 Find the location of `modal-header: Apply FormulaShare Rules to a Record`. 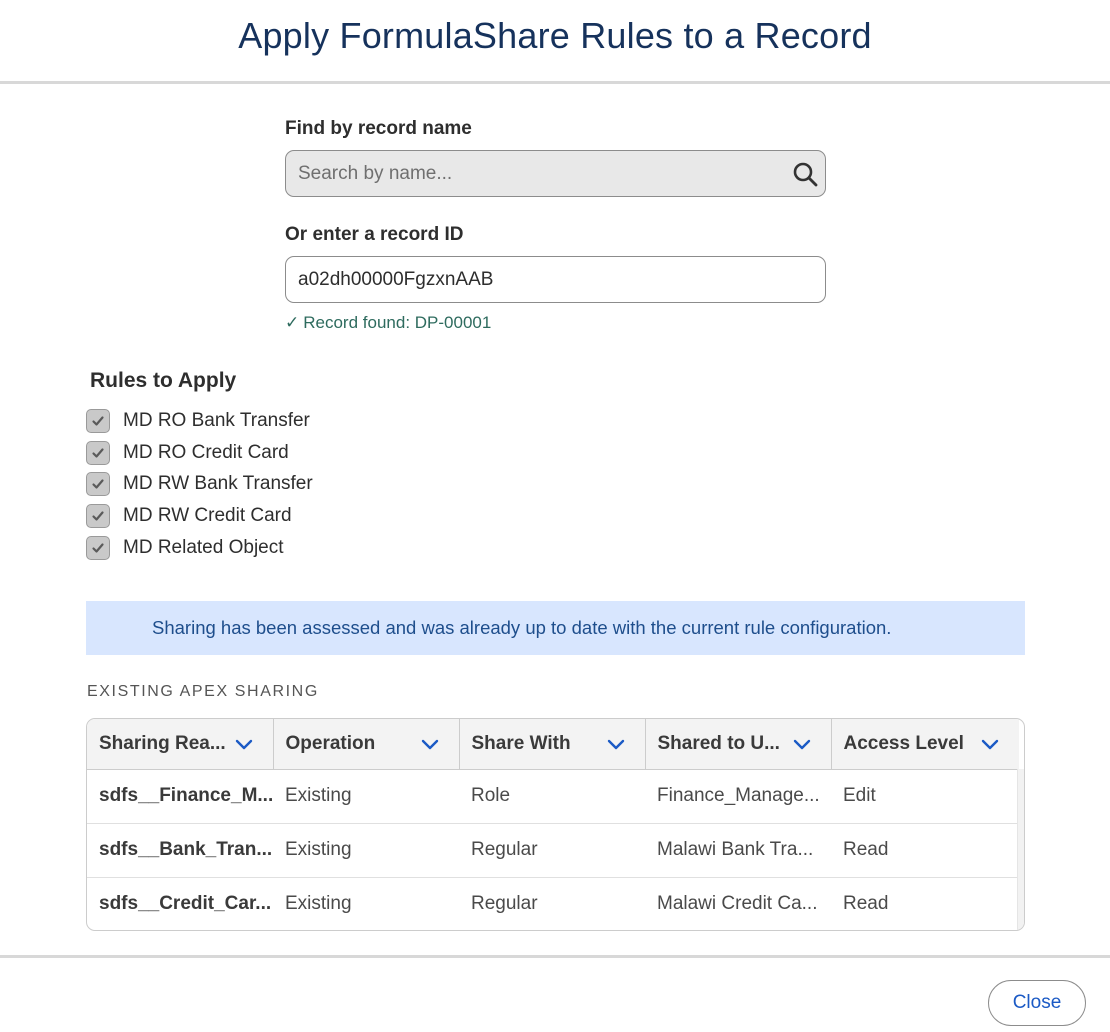

modal-header: Apply FormulaShare Rules to a Record is located at coordinates (555, 42).